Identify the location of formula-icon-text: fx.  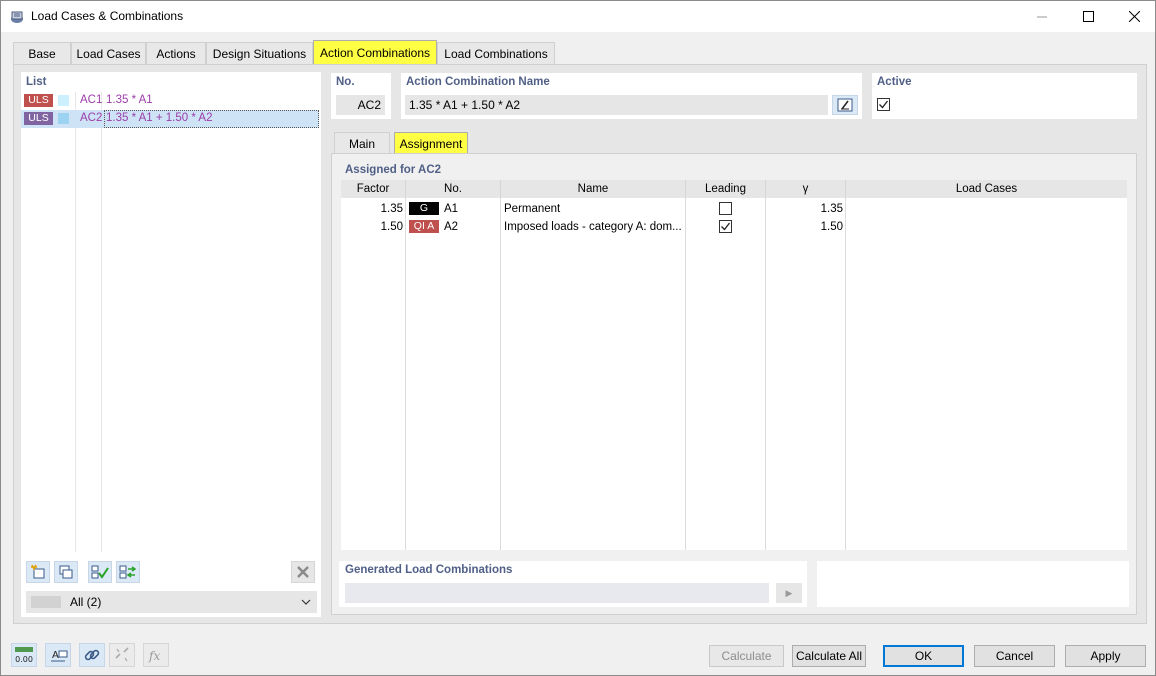
(154, 656).